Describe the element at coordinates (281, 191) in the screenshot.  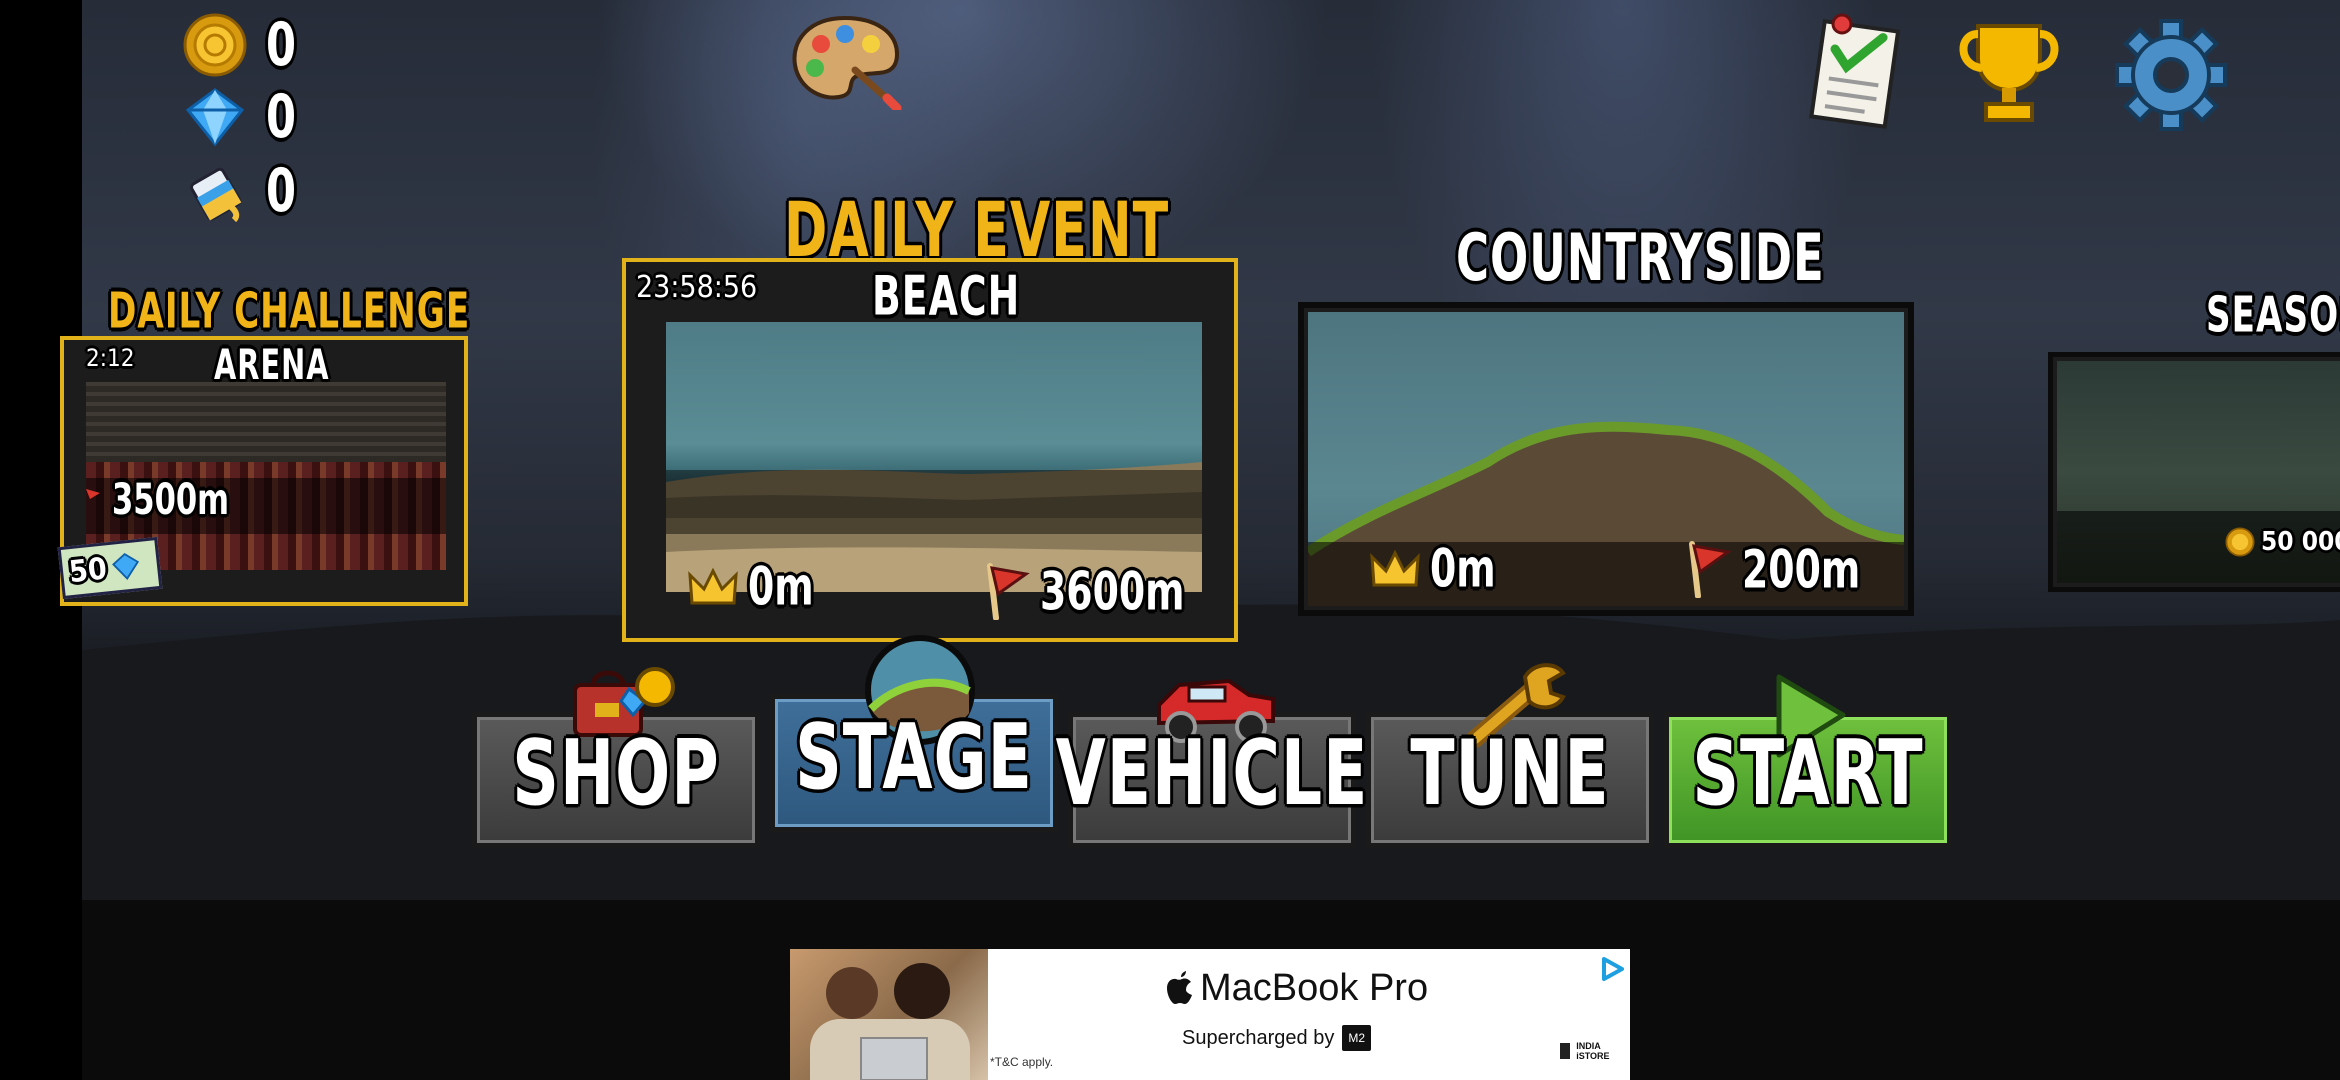
I see `paint-count: 0` at that location.